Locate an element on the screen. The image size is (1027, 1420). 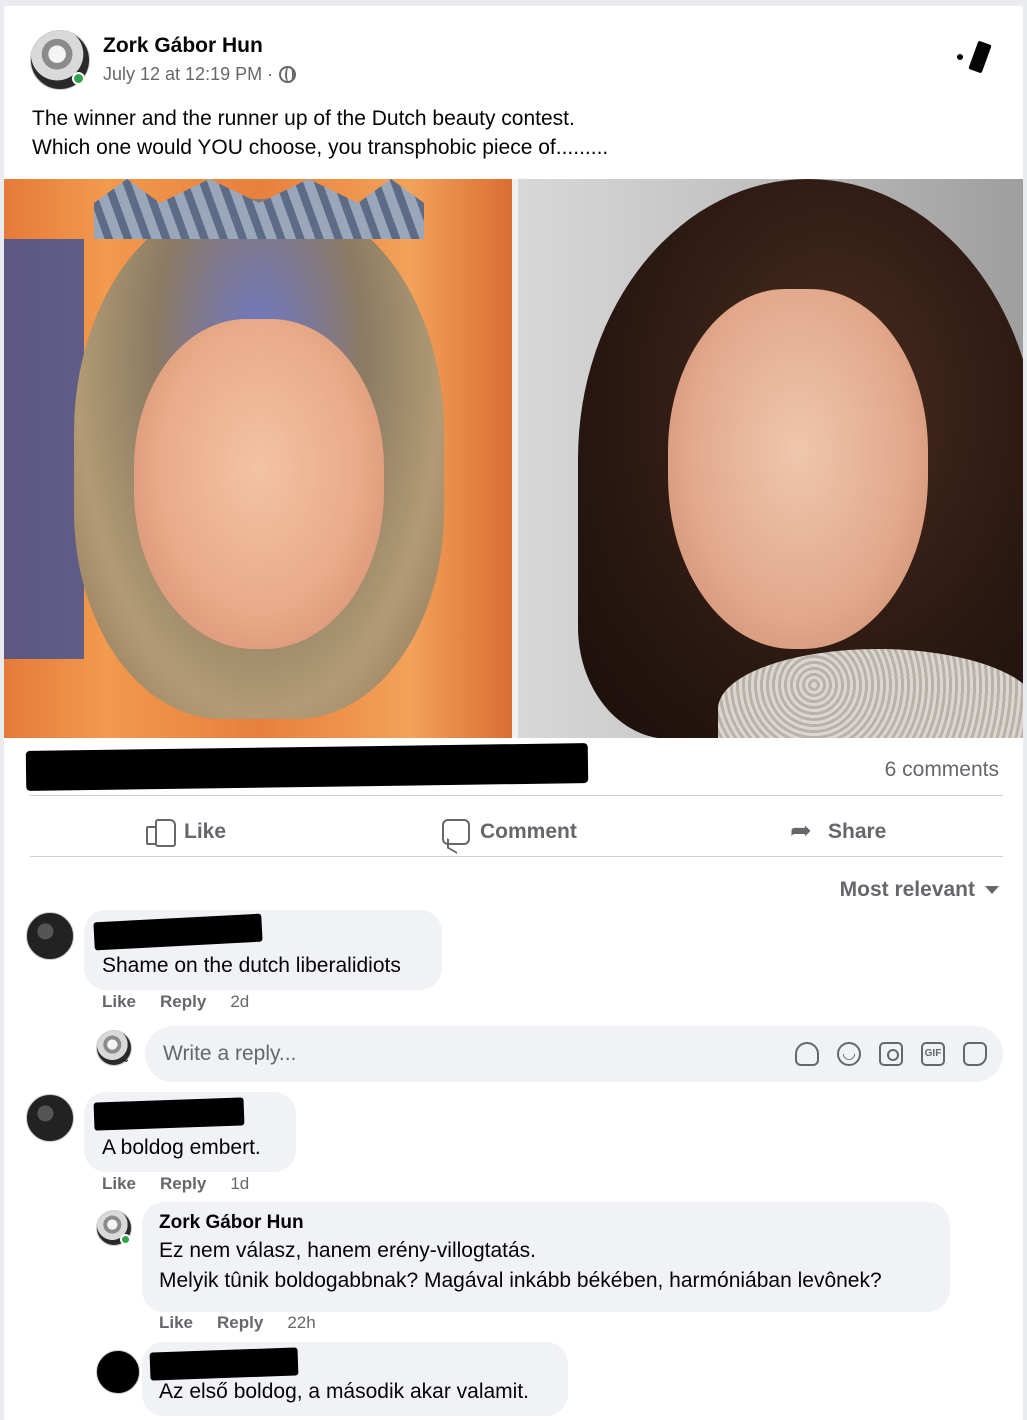
reply-text-line-1: Ez nem válasz, hanem erény-villogtatás. is located at coordinates (348, 1250).